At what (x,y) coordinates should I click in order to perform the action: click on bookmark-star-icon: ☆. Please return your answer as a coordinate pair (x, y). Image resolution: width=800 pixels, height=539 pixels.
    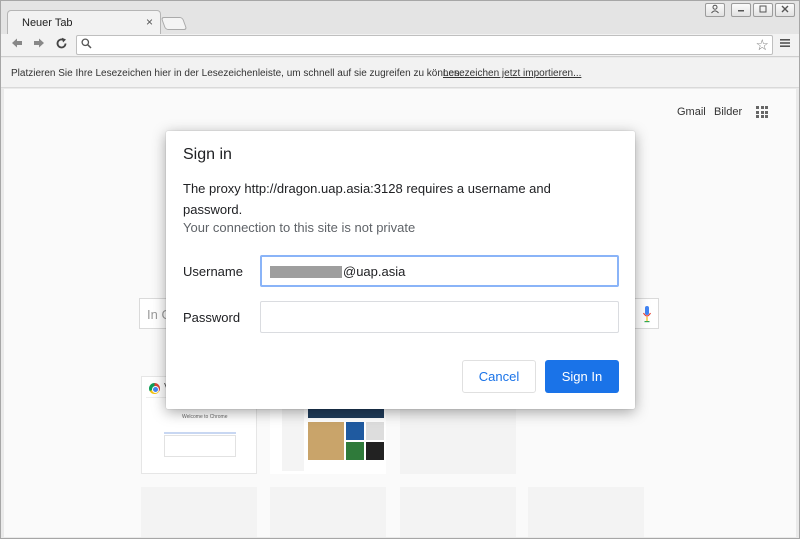
    Looking at the image, I should click on (762, 45).